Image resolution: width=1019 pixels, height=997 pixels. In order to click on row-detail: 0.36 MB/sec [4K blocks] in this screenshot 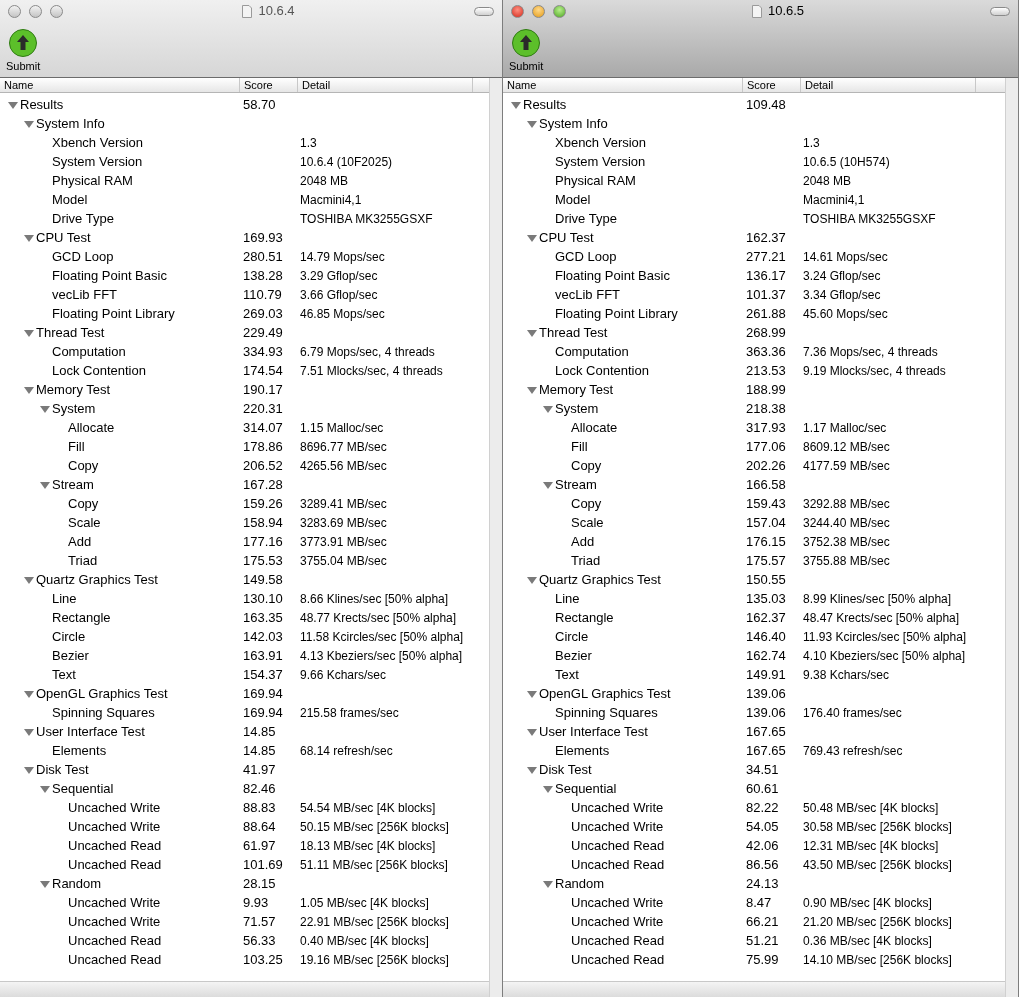, I will do `click(867, 940)`.